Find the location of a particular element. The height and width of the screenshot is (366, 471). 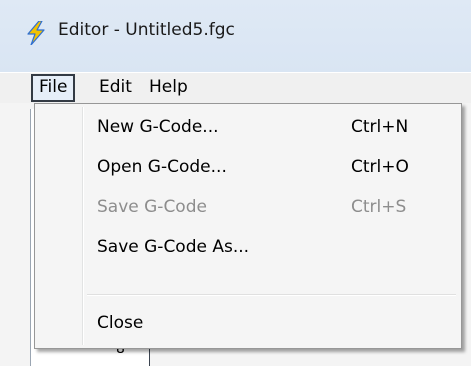

menu-item-label: Save G-Code is located at coordinates (152, 207).